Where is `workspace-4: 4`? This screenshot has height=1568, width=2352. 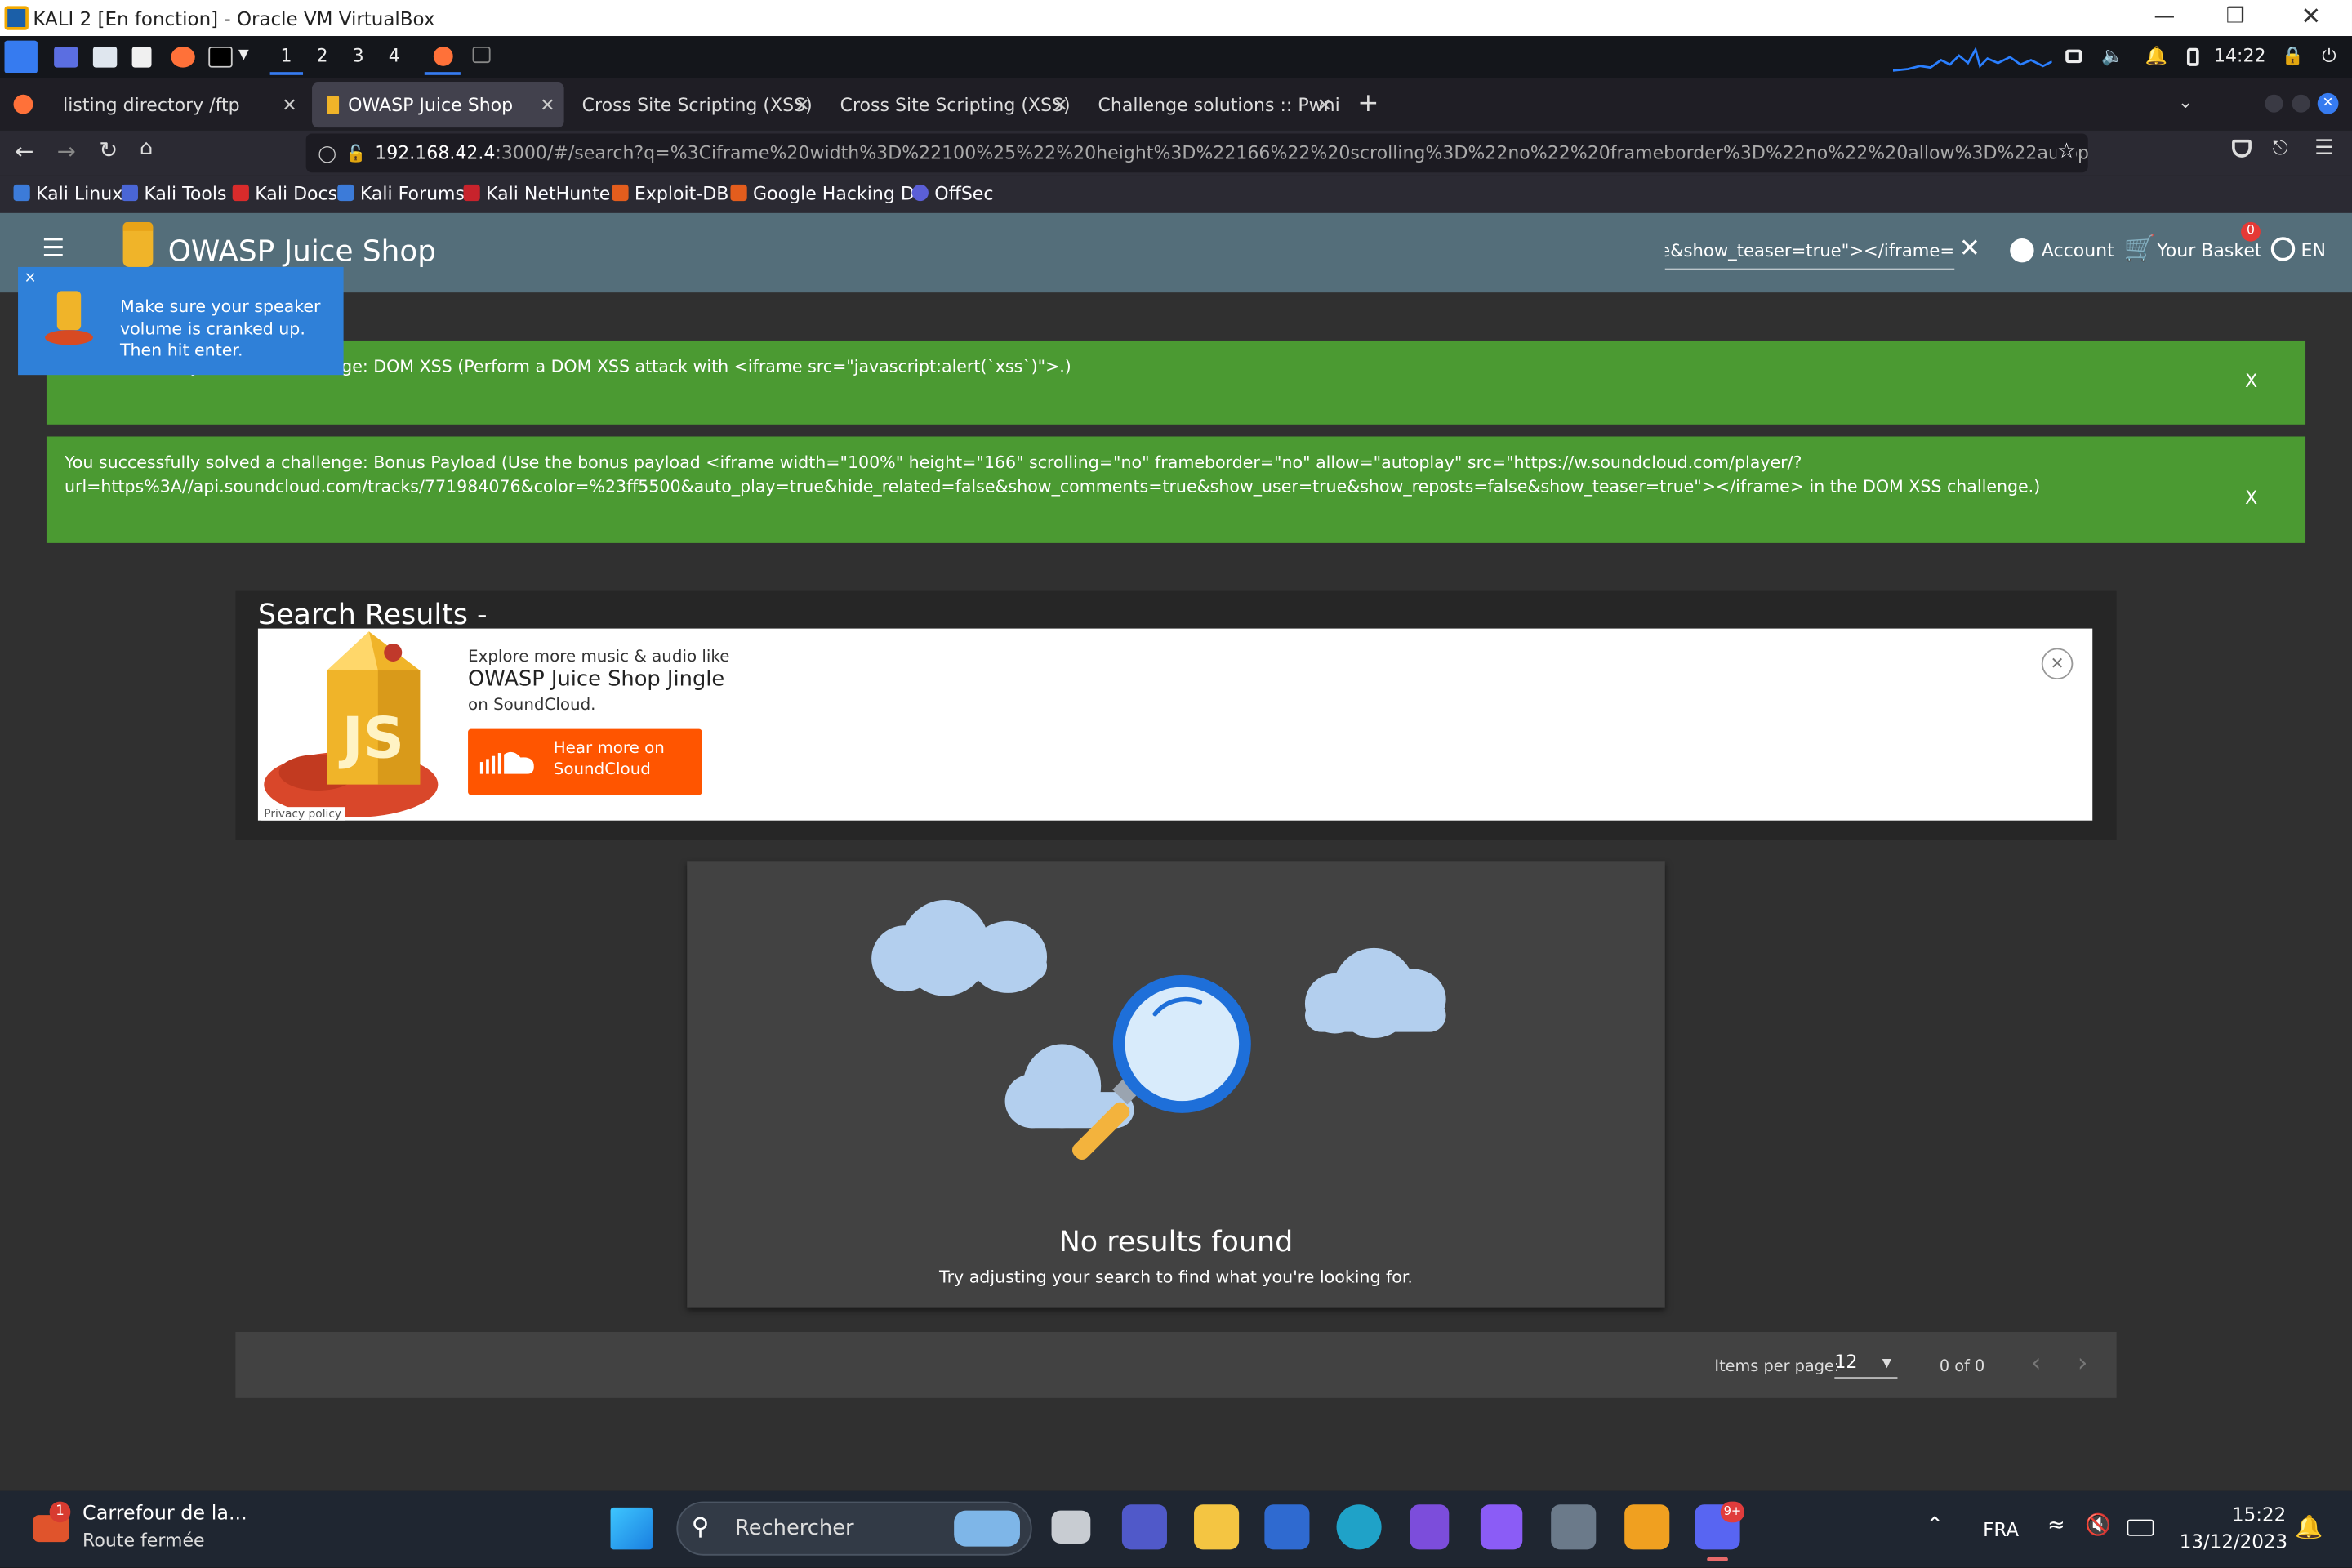 workspace-4: 4 is located at coordinates (394, 55).